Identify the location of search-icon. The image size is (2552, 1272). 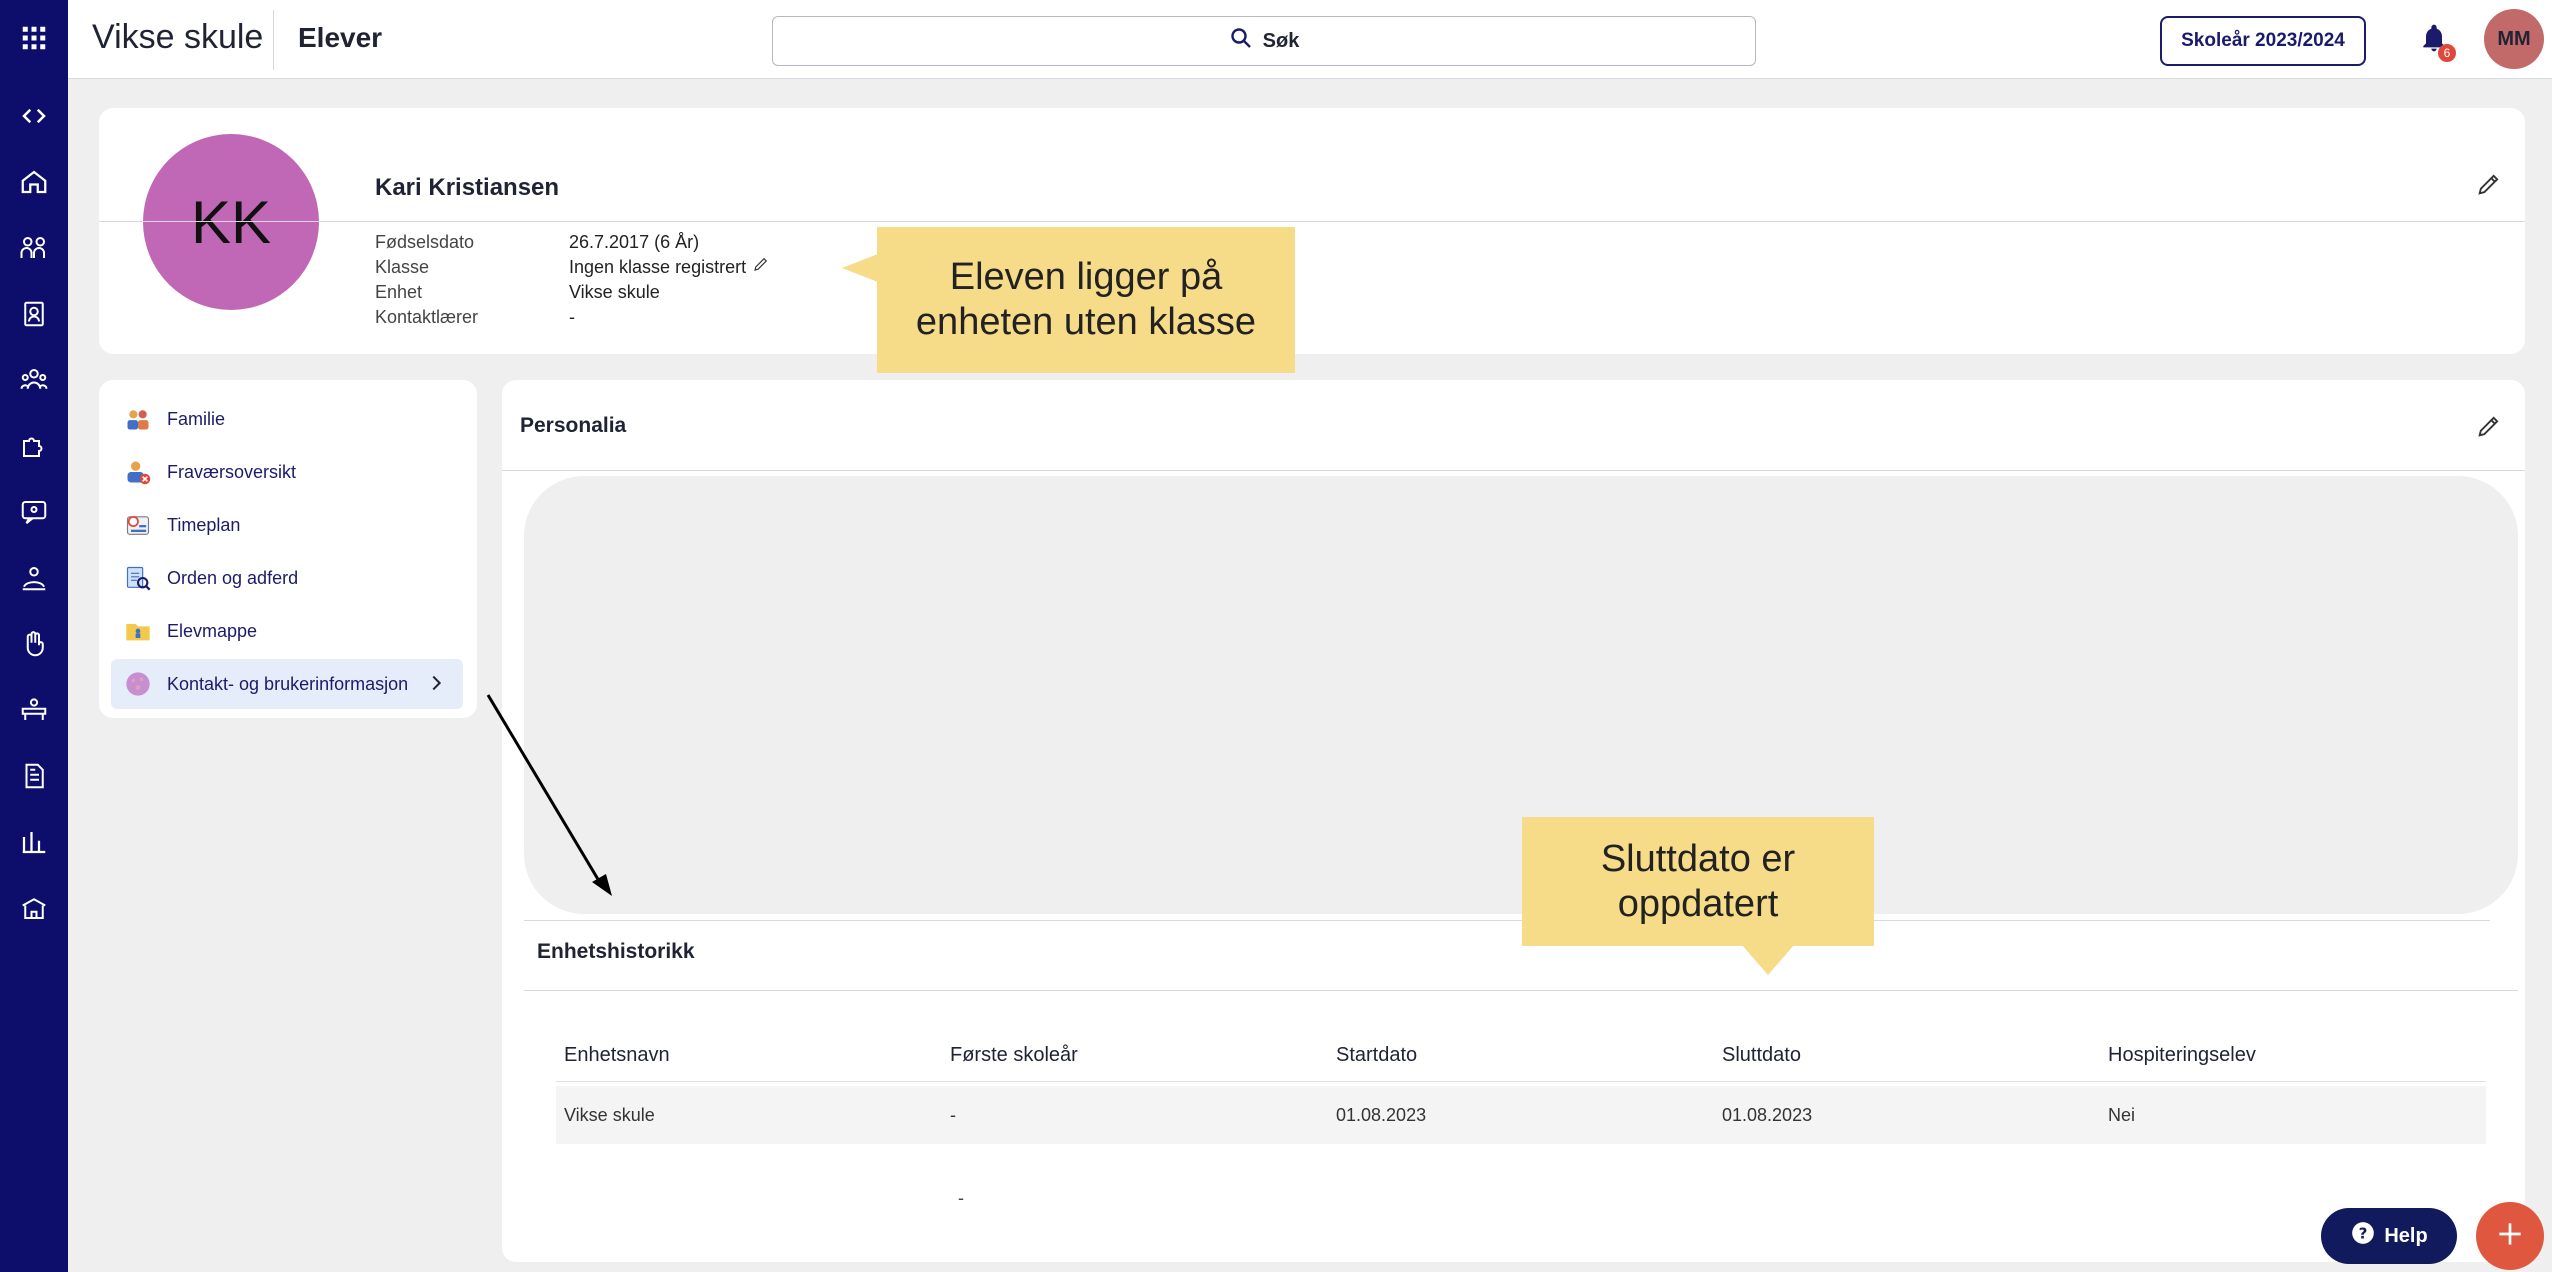
(1241, 41).